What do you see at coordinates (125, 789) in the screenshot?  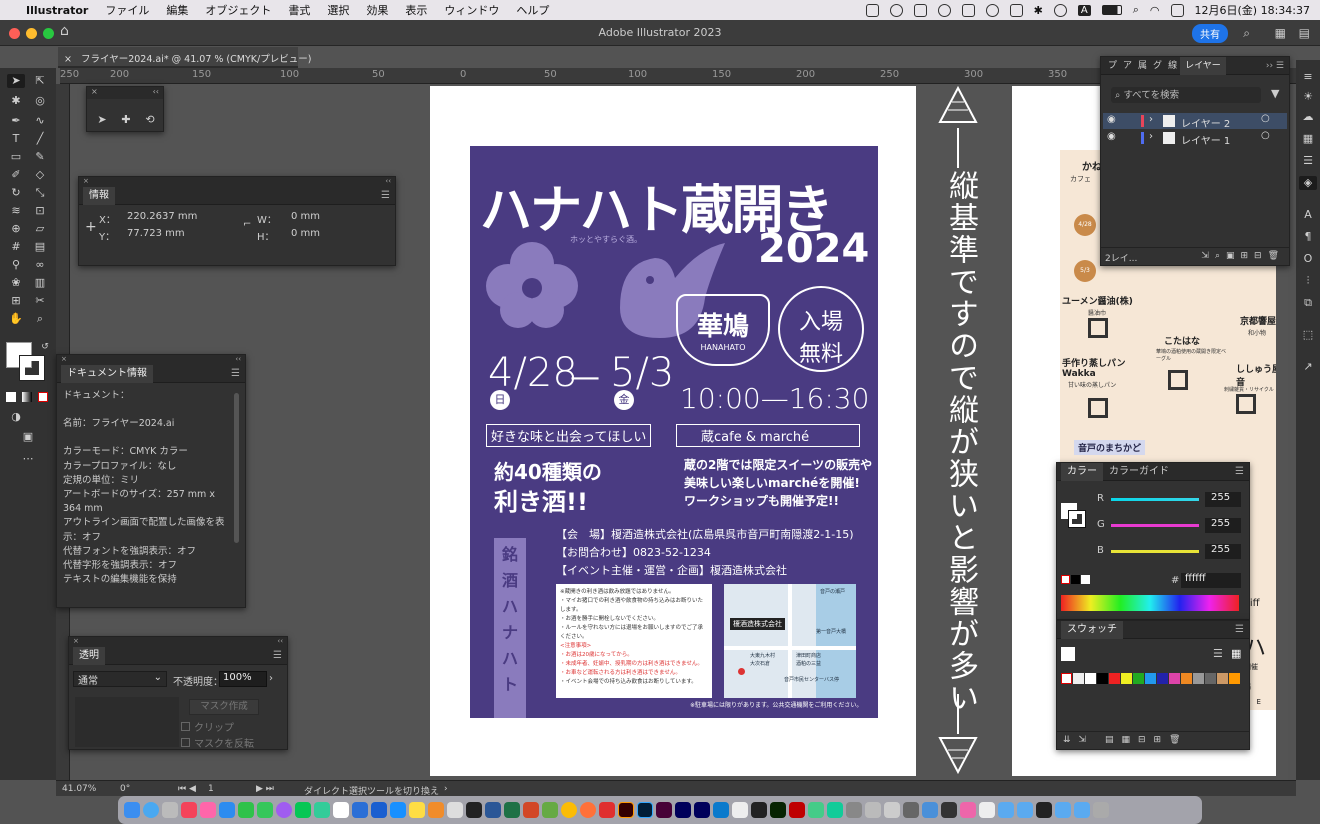 I see `rotation-field: 0°` at bounding box center [125, 789].